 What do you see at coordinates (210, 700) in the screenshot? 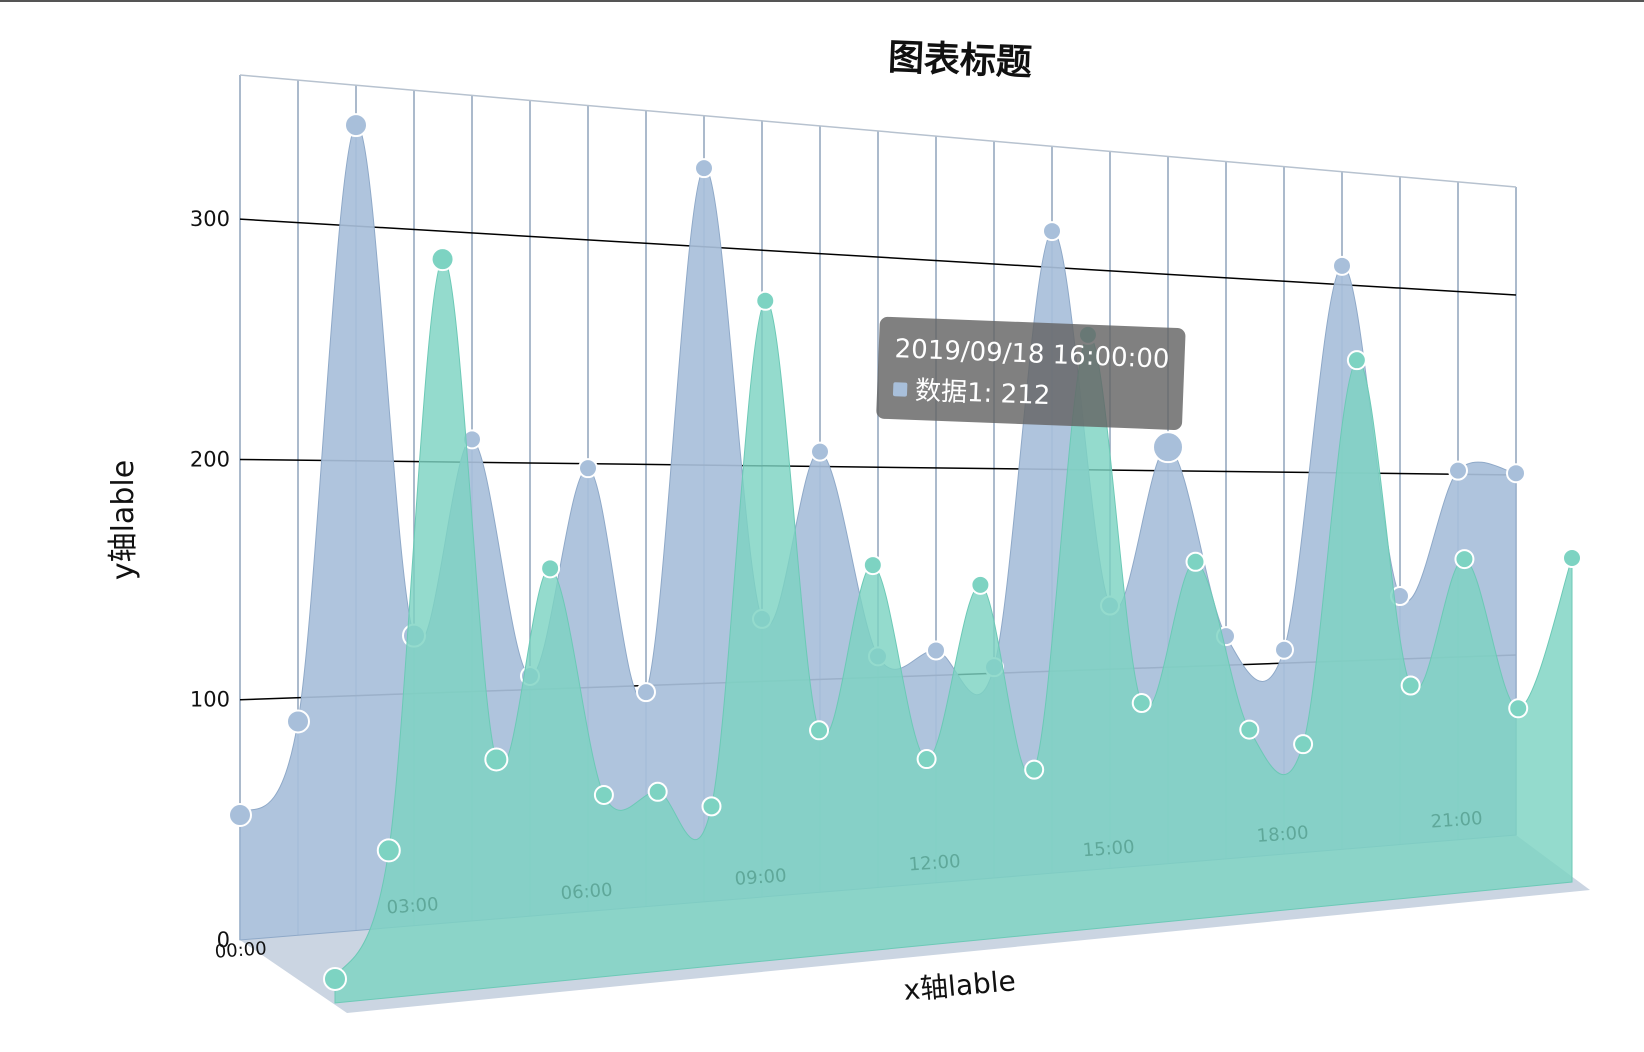
I see `y-tick-label: 100` at bounding box center [210, 700].